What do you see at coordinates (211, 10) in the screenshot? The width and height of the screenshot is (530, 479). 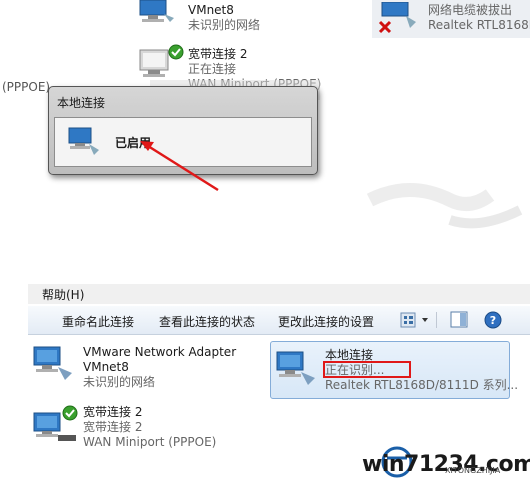 I see `vmnet8-name: VMnet8` at bounding box center [211, 10].